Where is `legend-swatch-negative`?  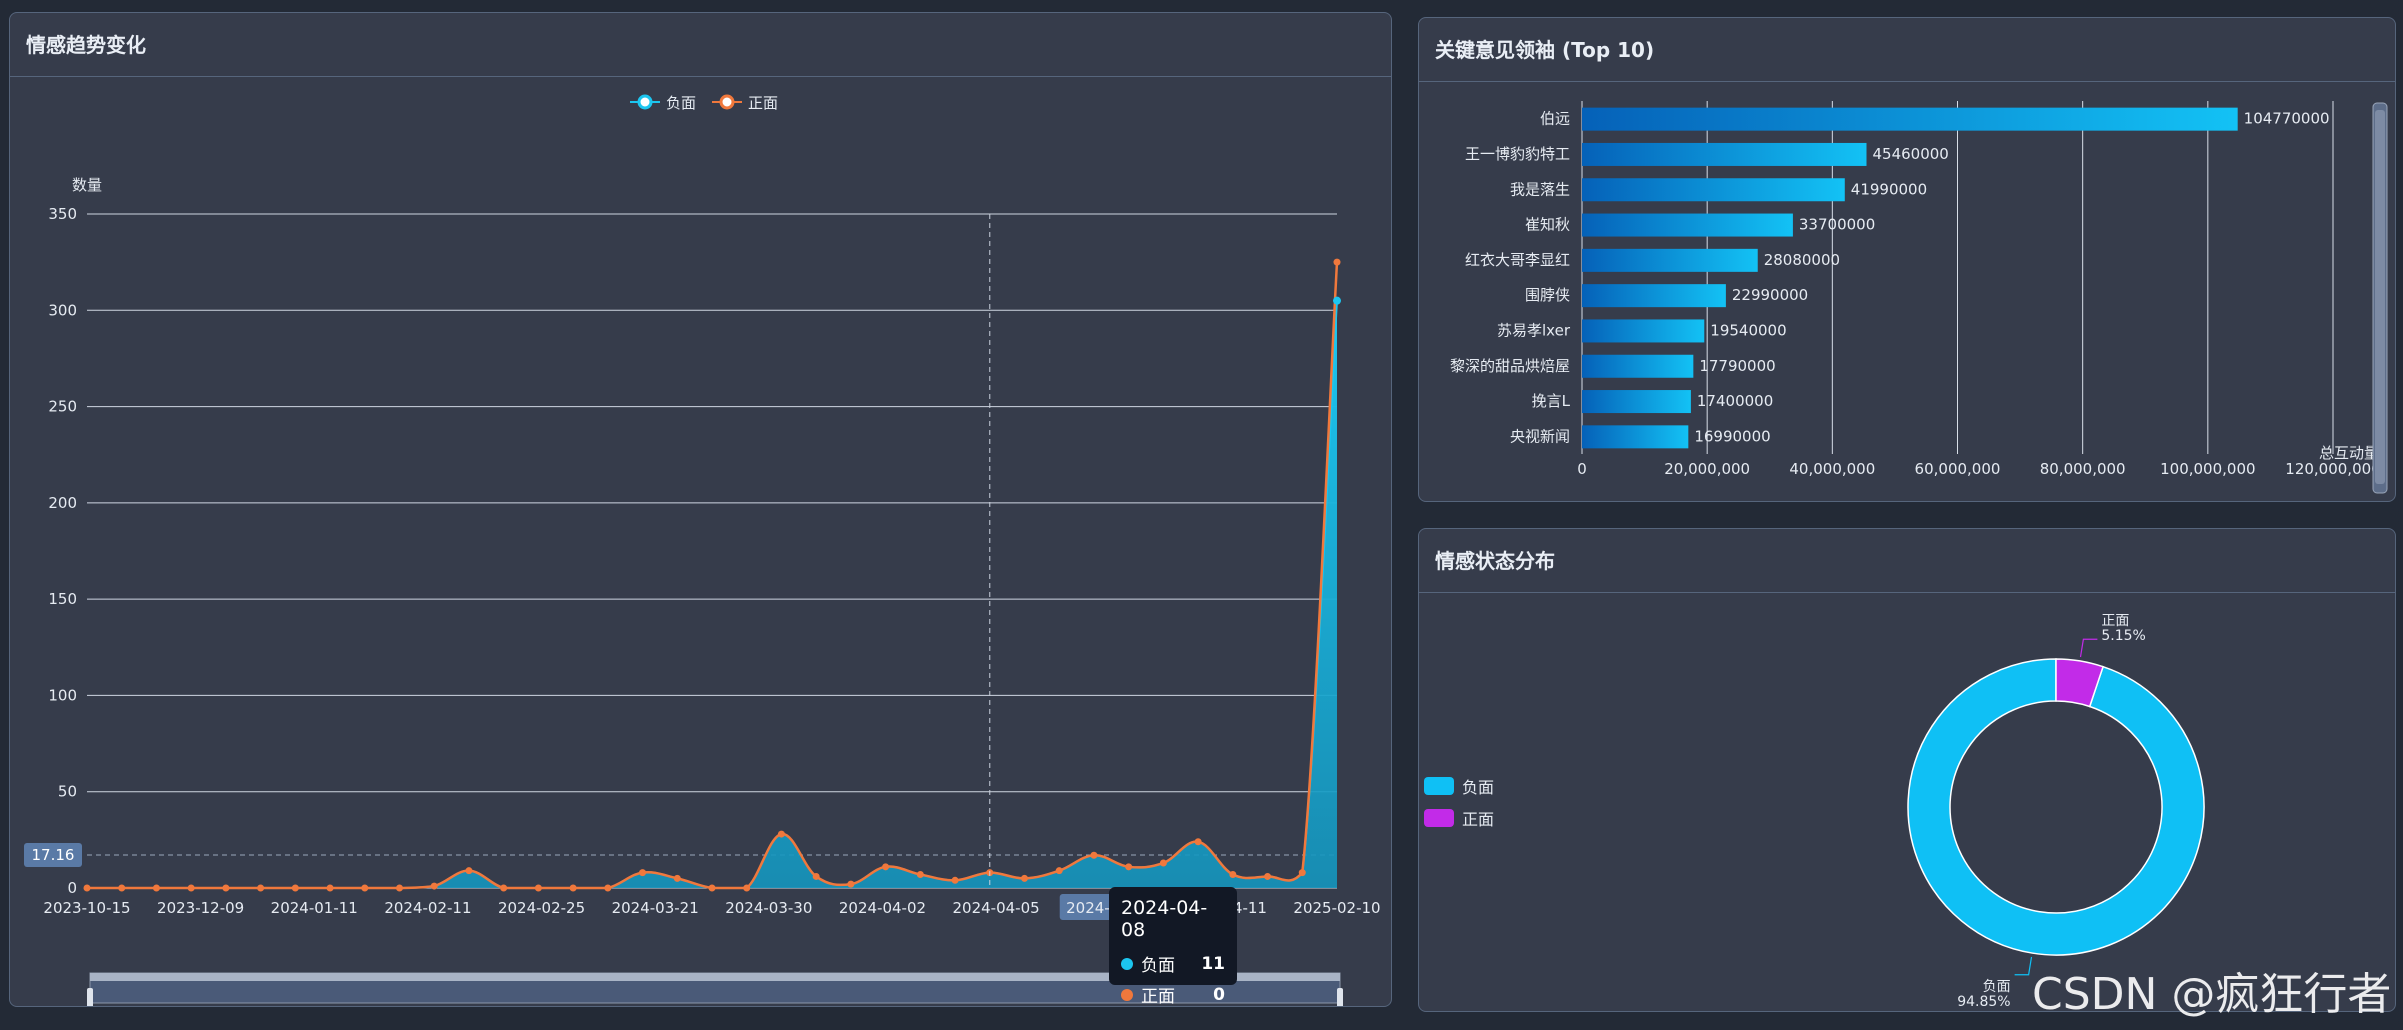 legend-swatch-negative is located at coordinates (1439, 786).